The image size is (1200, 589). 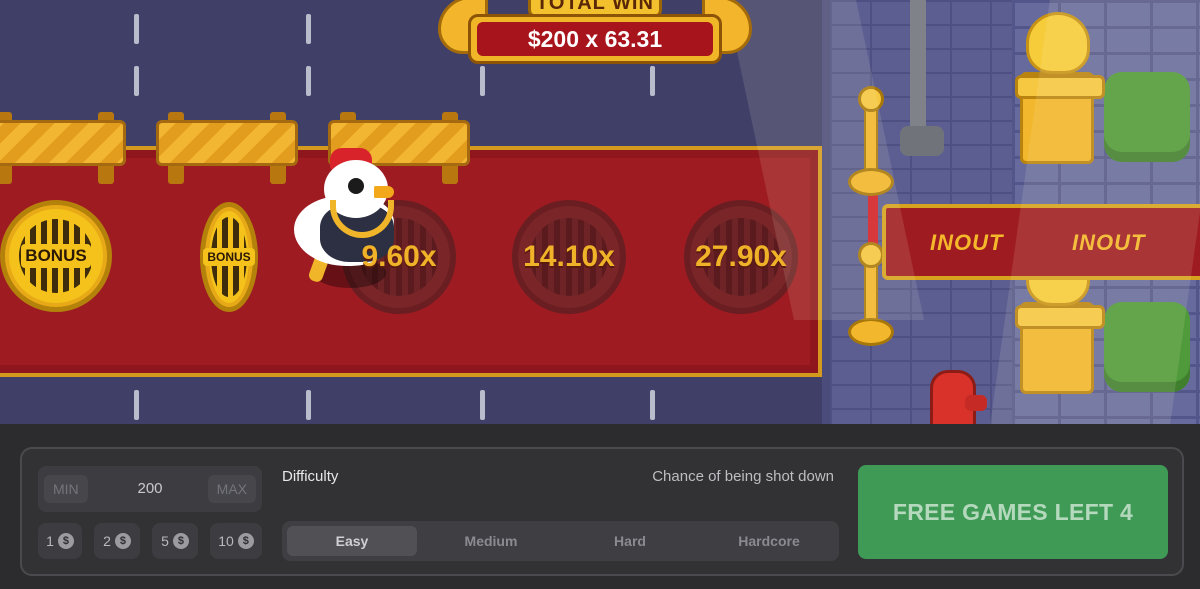 I want to click on quick-bet-amount: 10, so click(x=226, y=541).